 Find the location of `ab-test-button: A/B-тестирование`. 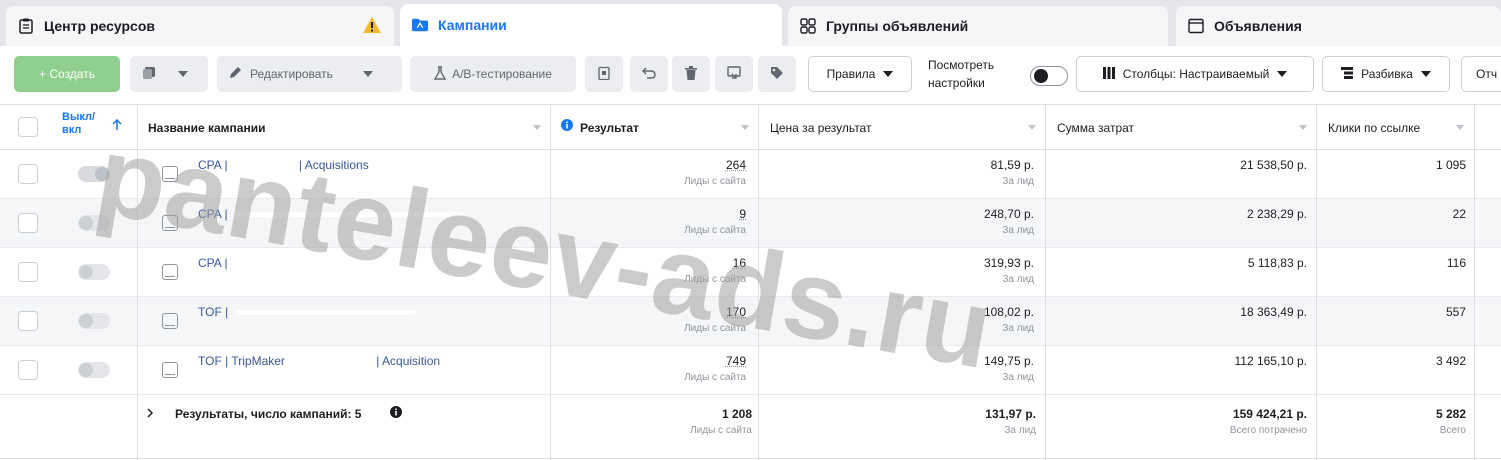

ab-test-button: A/B-тестирование is located at coordinates (493, 74).